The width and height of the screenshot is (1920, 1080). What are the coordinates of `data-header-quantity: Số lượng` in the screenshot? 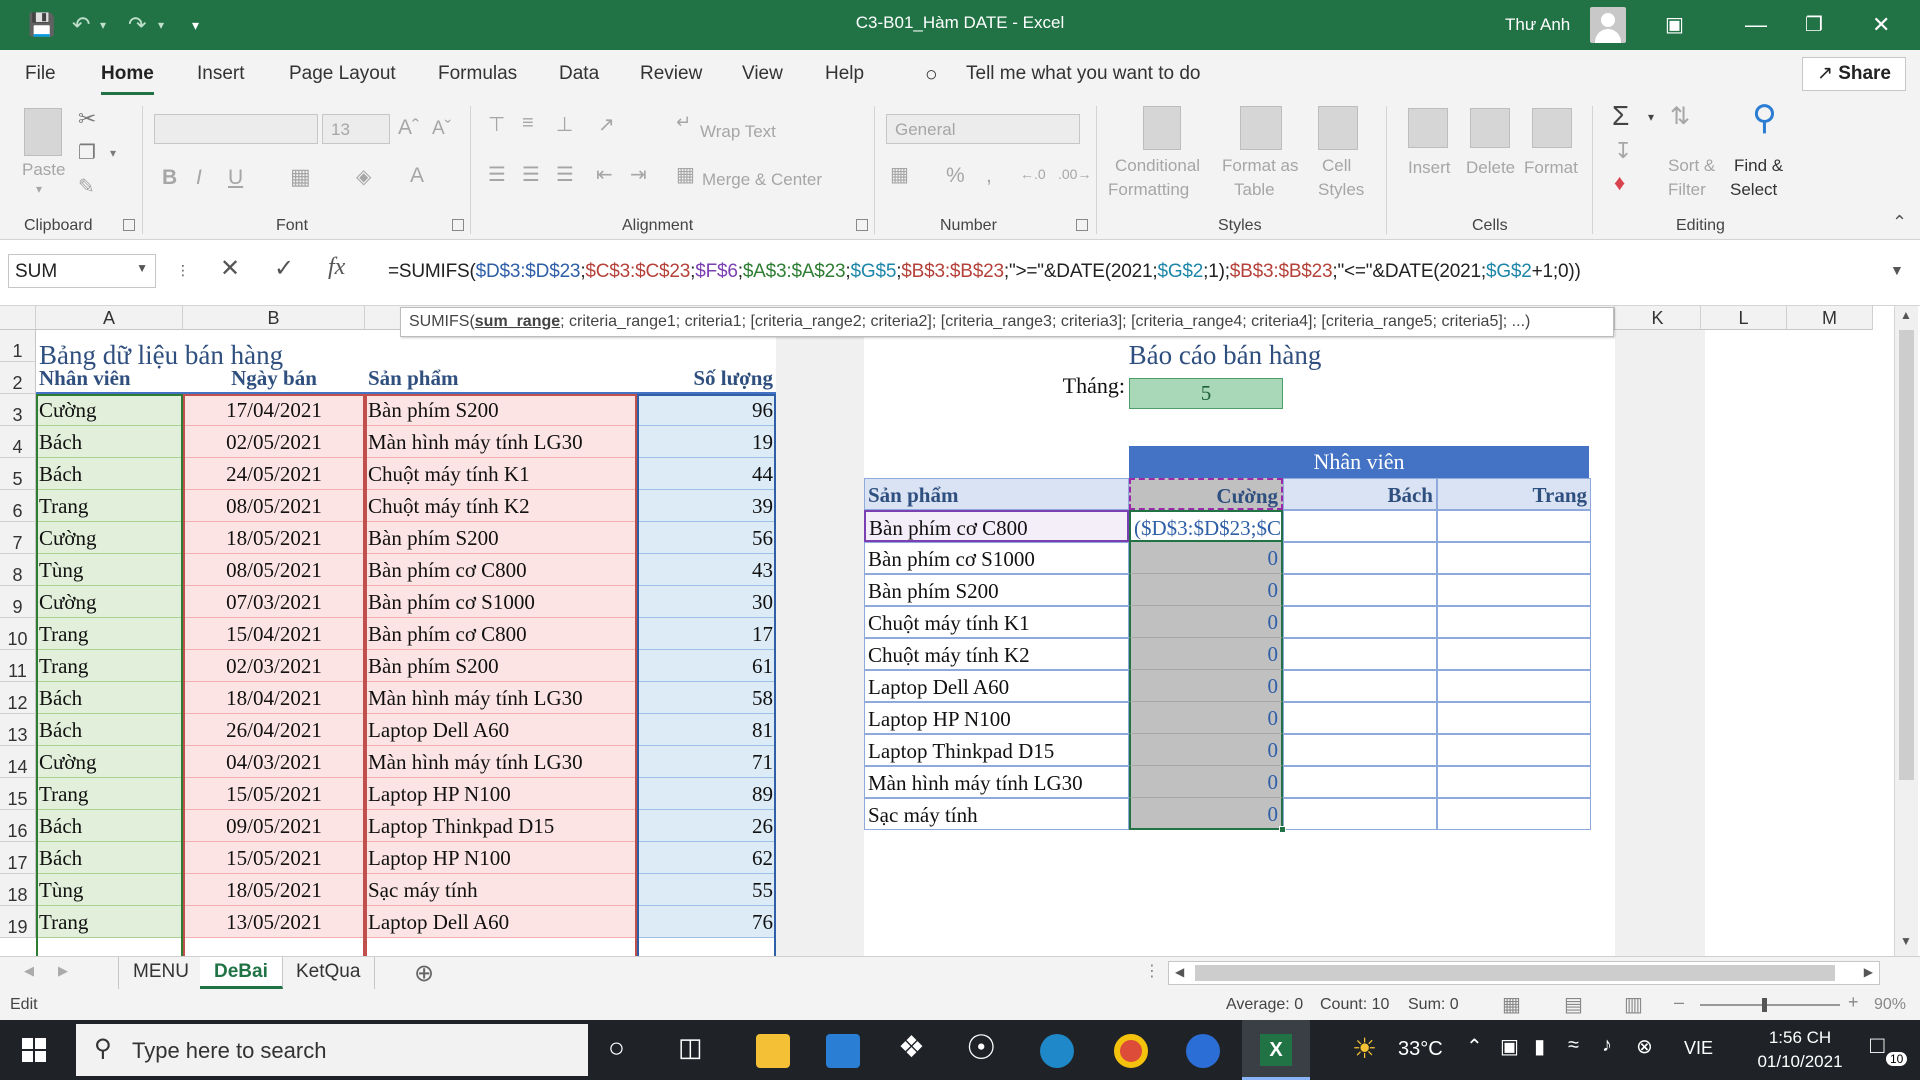 It's located at (706, 378).